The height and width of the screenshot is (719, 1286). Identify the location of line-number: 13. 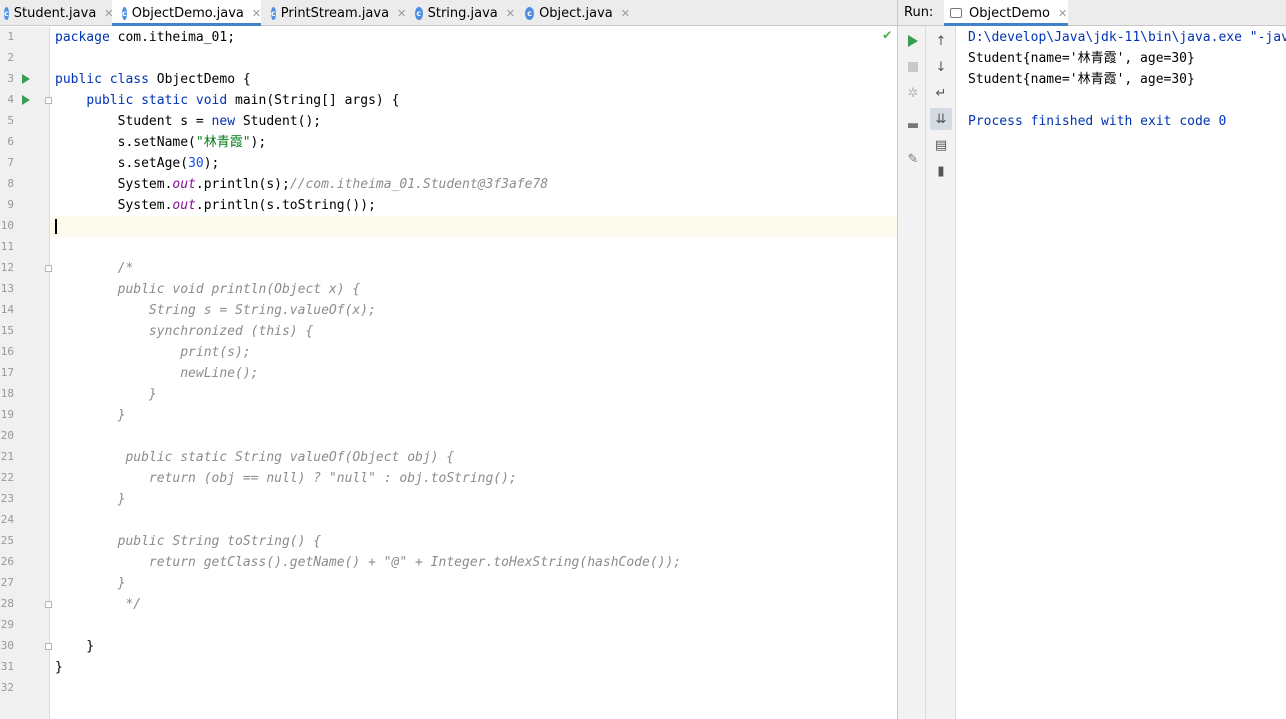
(7, 288).